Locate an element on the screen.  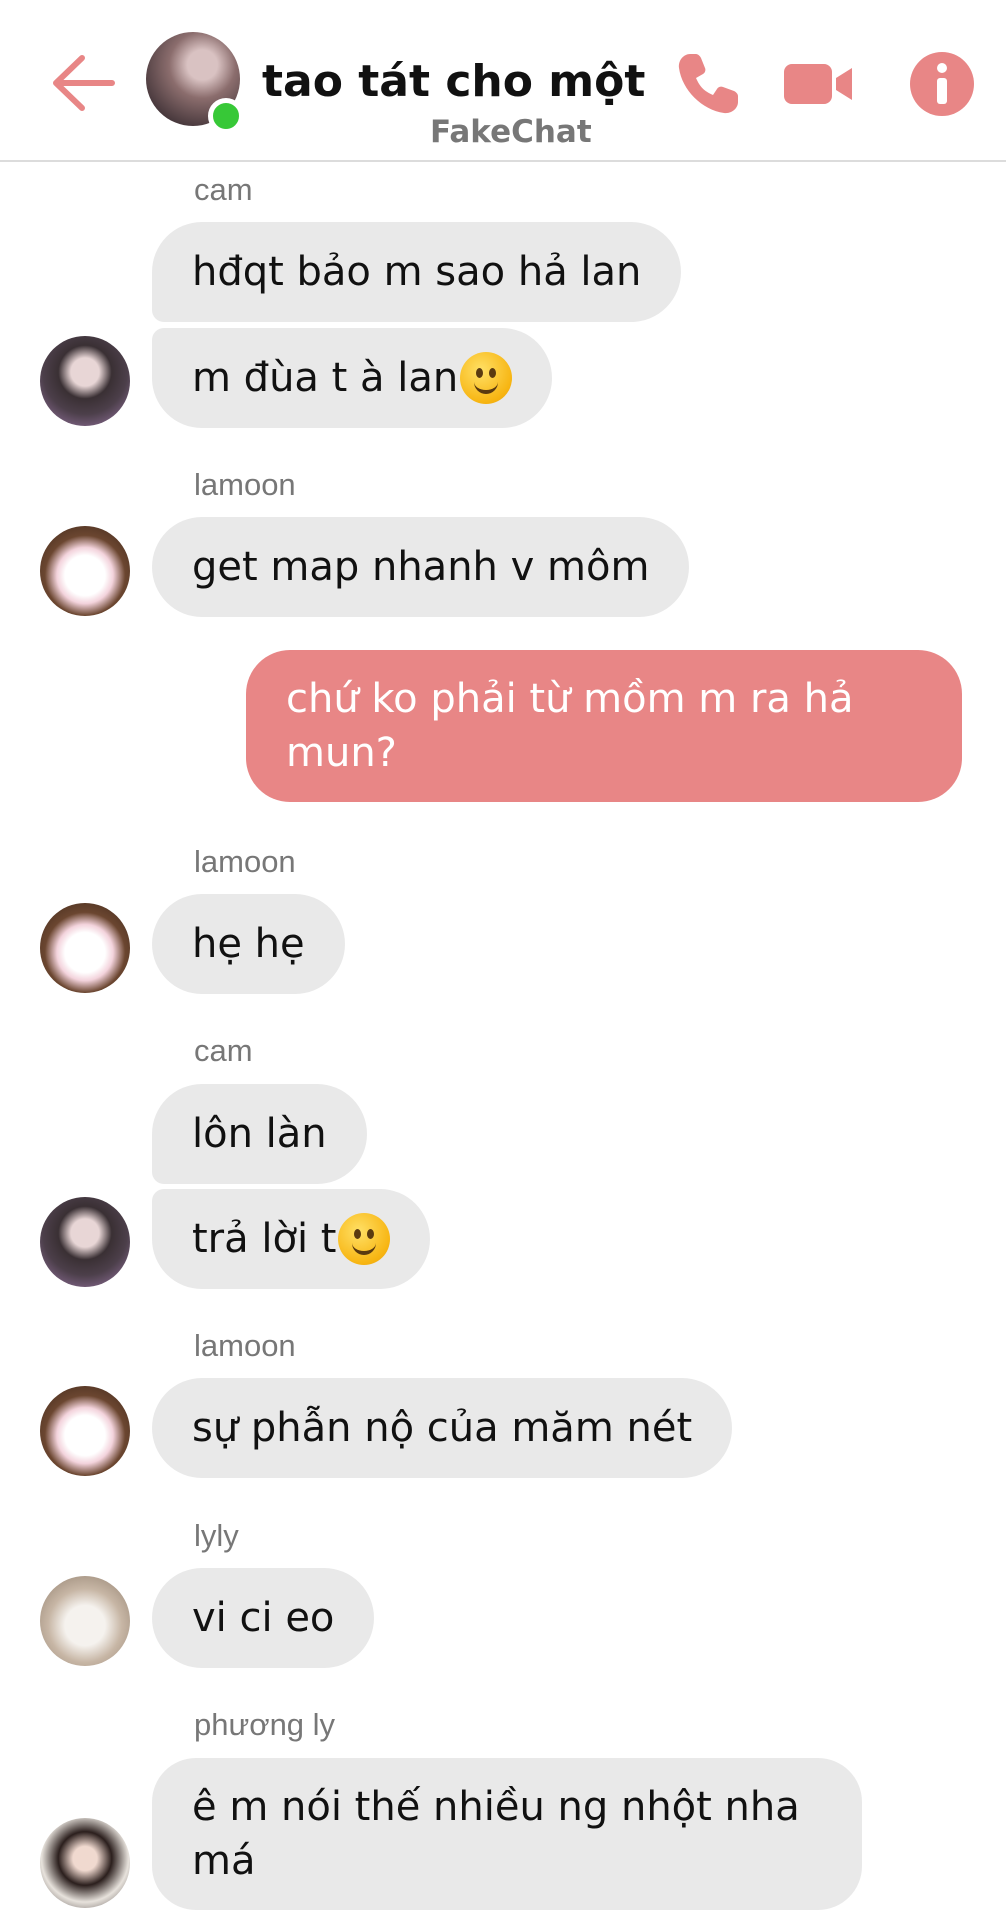
chat-header: tao tát cho một ... FakeChat is located at coordinates (503, 81).